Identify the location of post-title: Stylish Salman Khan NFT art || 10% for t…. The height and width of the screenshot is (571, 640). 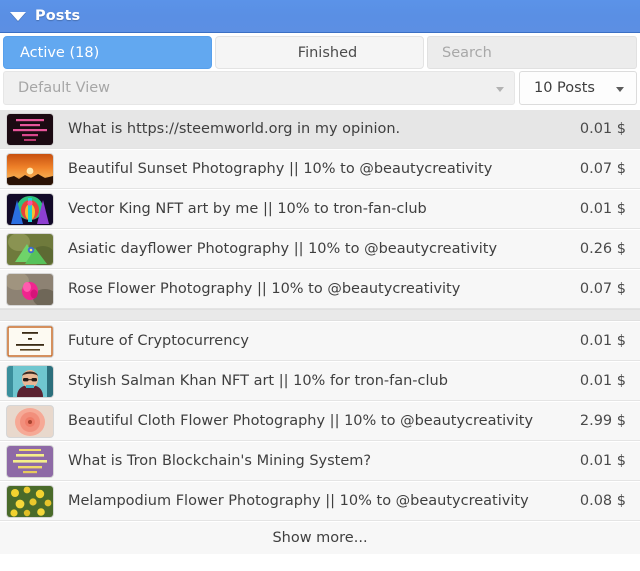
(258, 381).